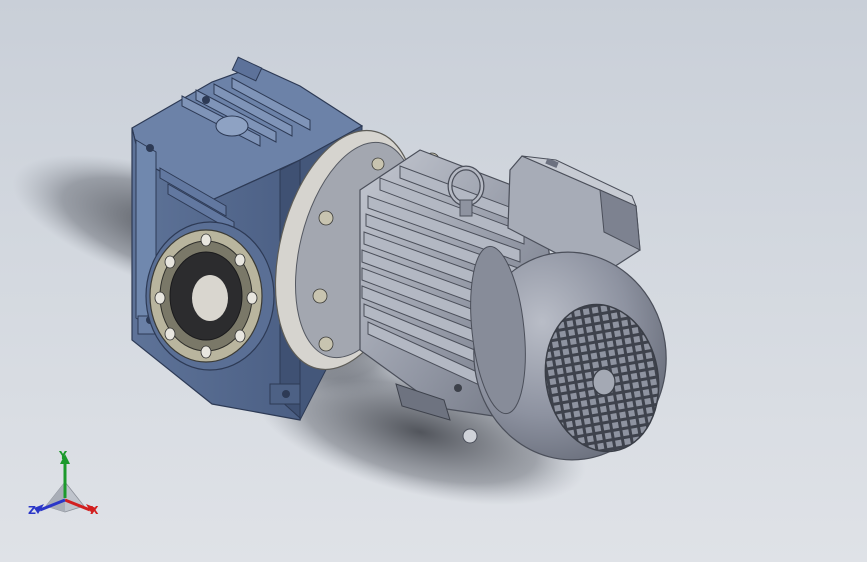 This screenshot has height=562, width=867. Describe the element at coordinates (94, 510) in the screenshot. I see `triad-x-label: X` at that location.